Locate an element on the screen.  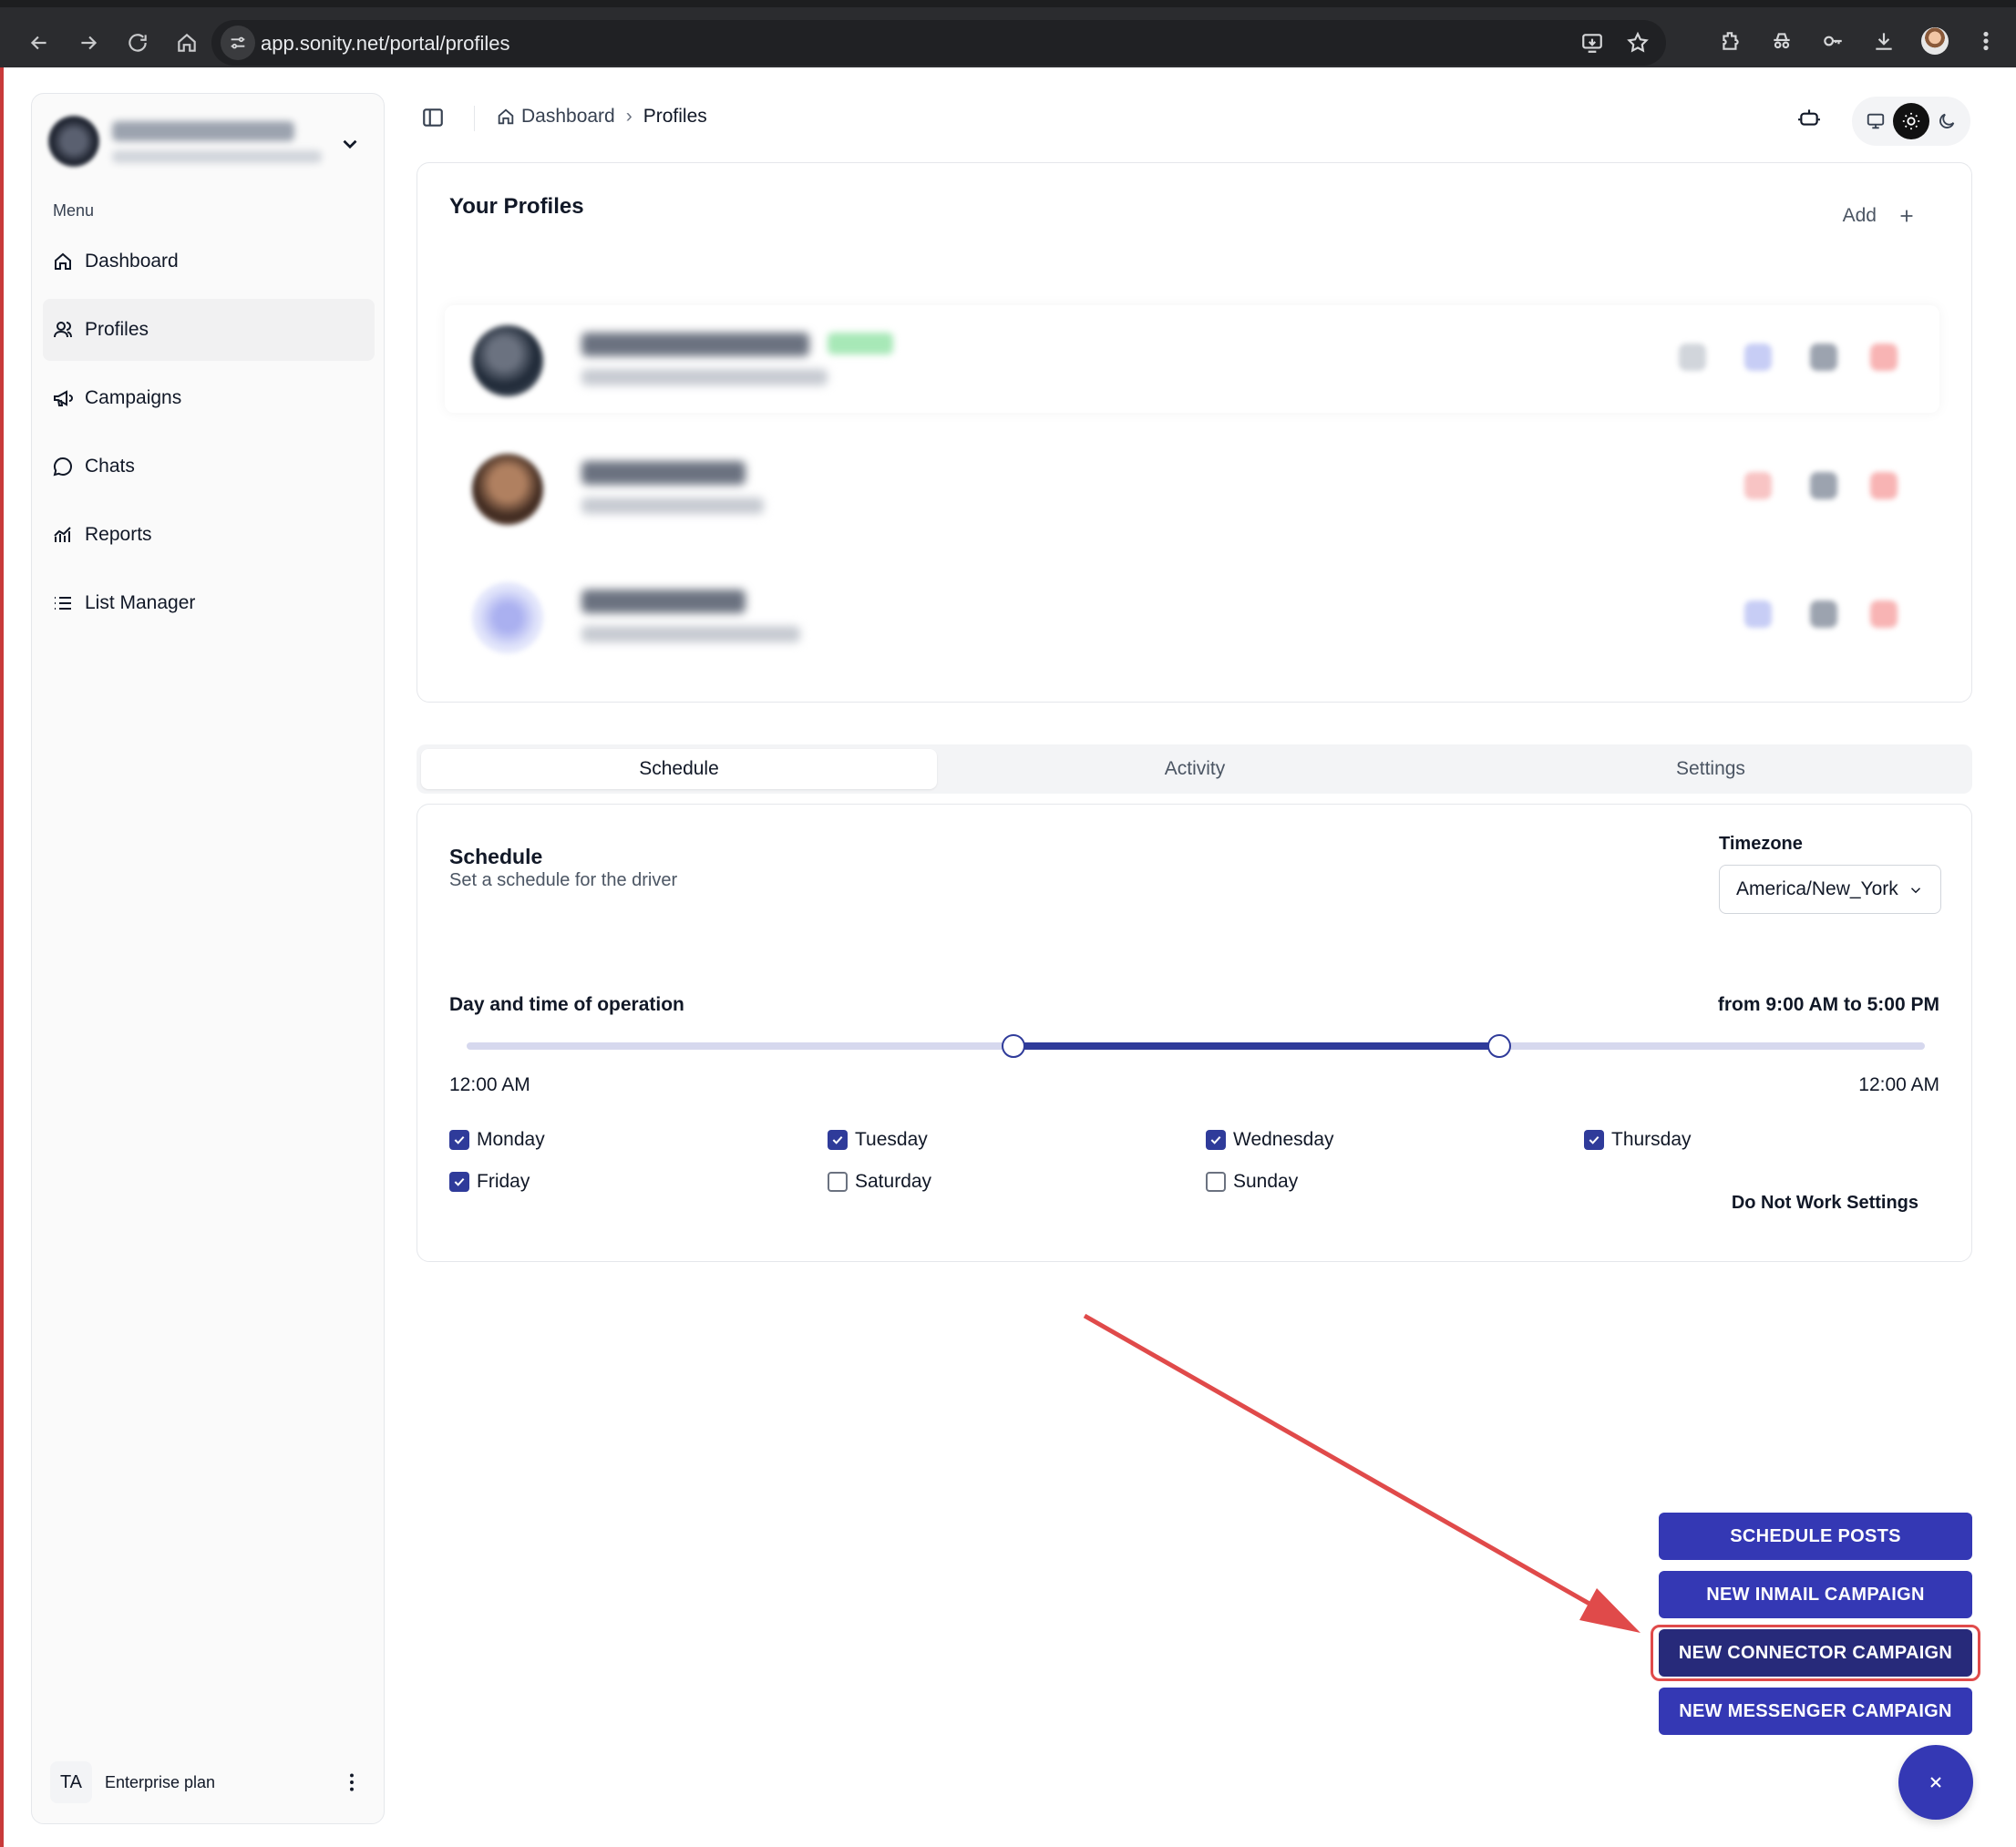
breadcrumb-dashboard: Dashboard is located at coordinates (568, 117).